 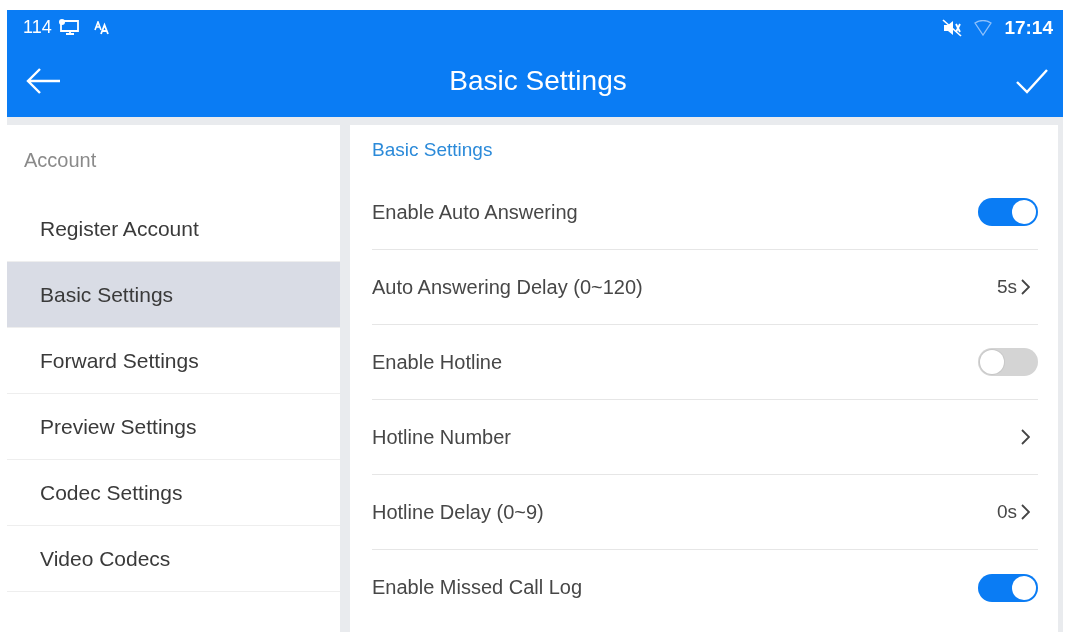 I want to click on setting-label: Enable Missed Call Log, so click(x=478, y=587).